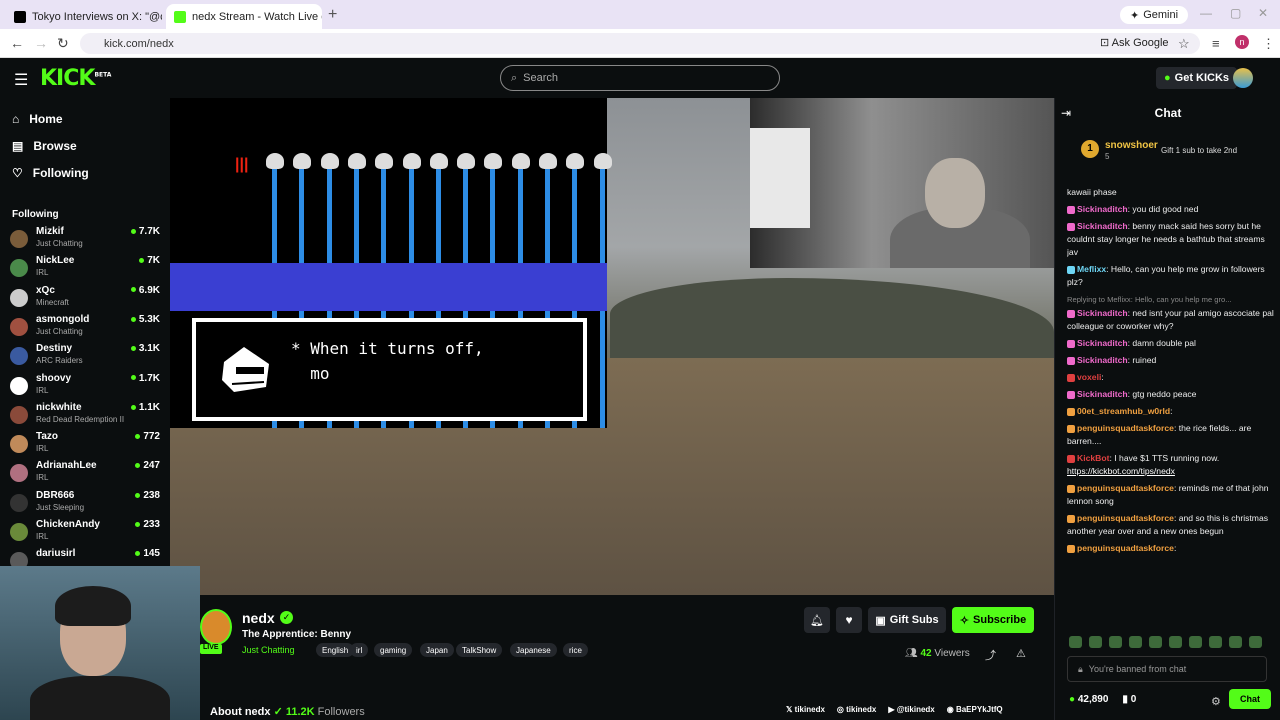 The image size is (1280, 720). Describe the element at coordinates (1089, 377) in the screenshot. I see `chat-username: voxeli` at that location.